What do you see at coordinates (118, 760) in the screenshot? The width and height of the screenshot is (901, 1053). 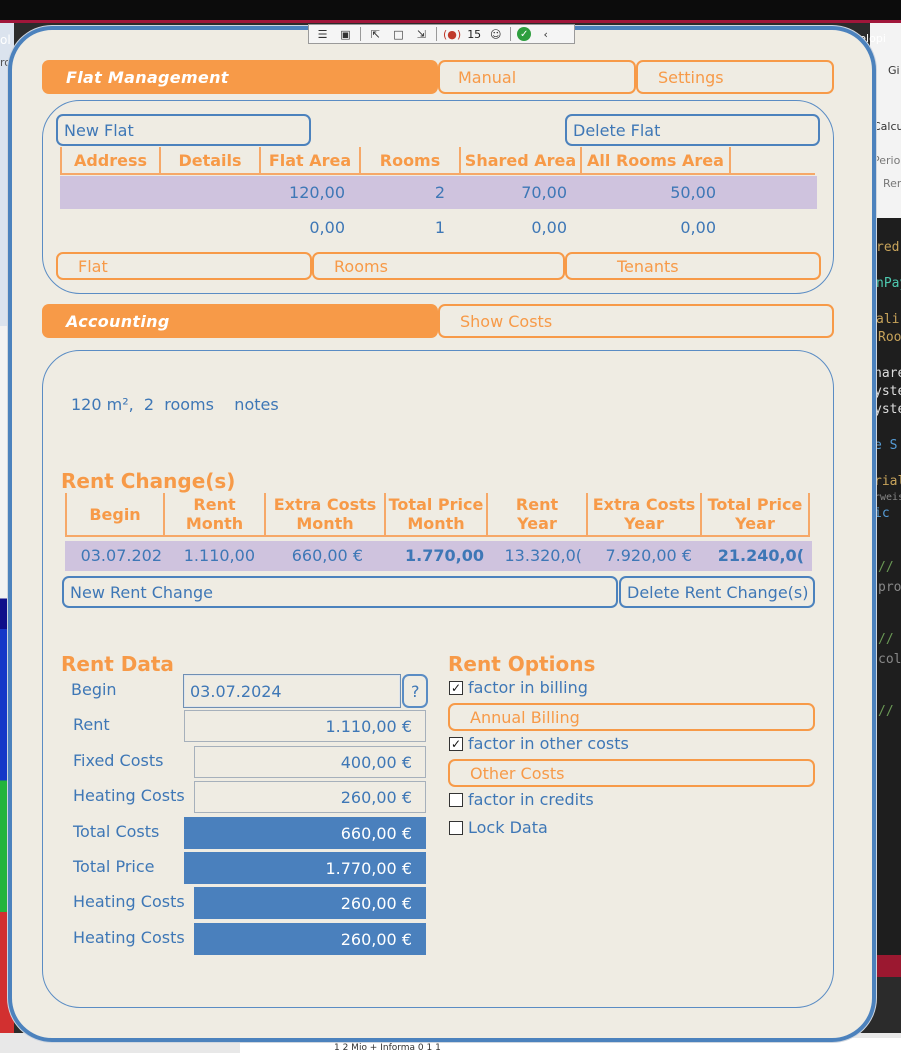 I see `fixed-costs-label: Fixed Costs` at bounding box center [118, 760].